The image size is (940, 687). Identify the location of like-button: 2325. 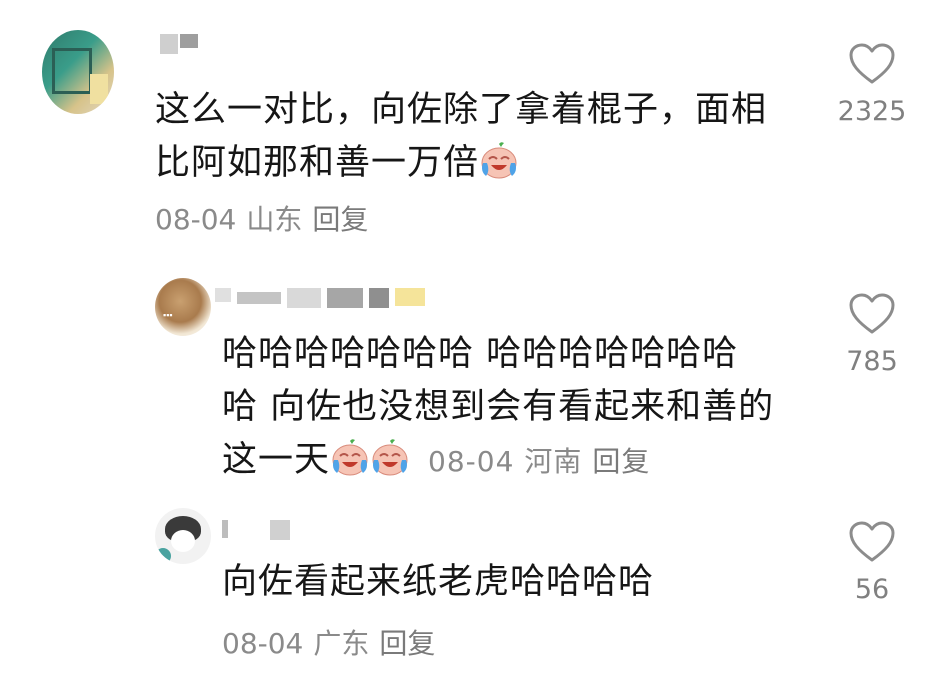
(872, 84).